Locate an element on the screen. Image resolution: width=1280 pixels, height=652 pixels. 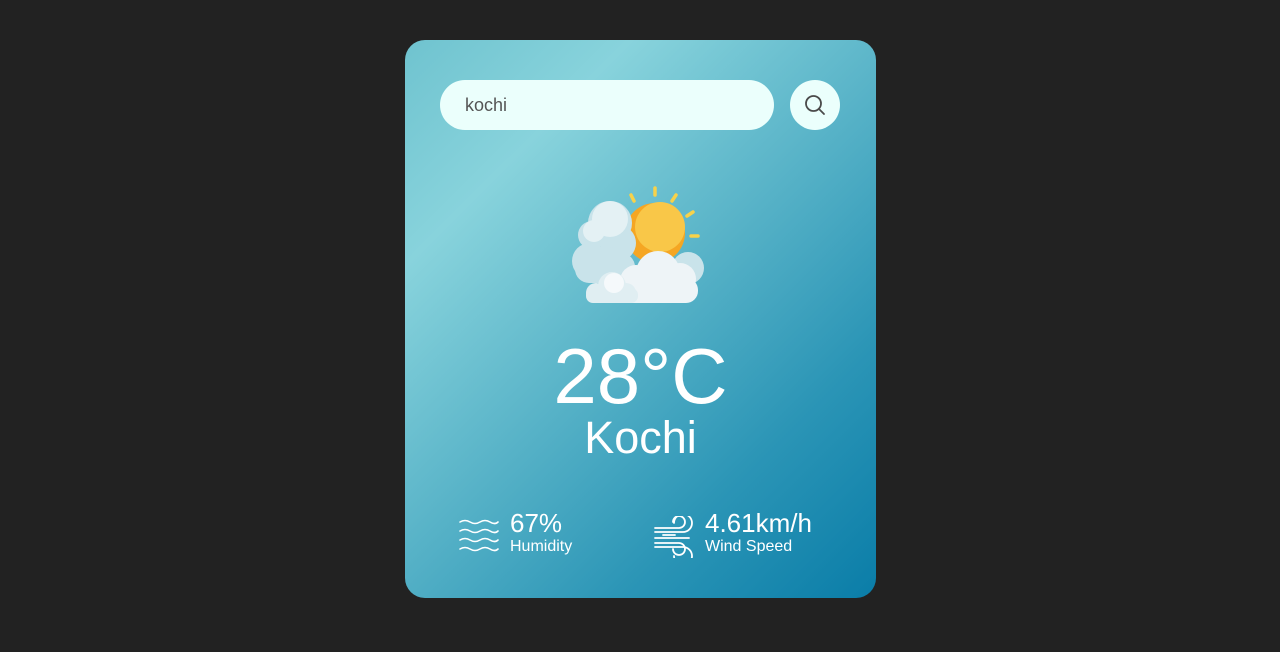
humidity-detail: 67% Humidity is located at coordinates (515, 533).